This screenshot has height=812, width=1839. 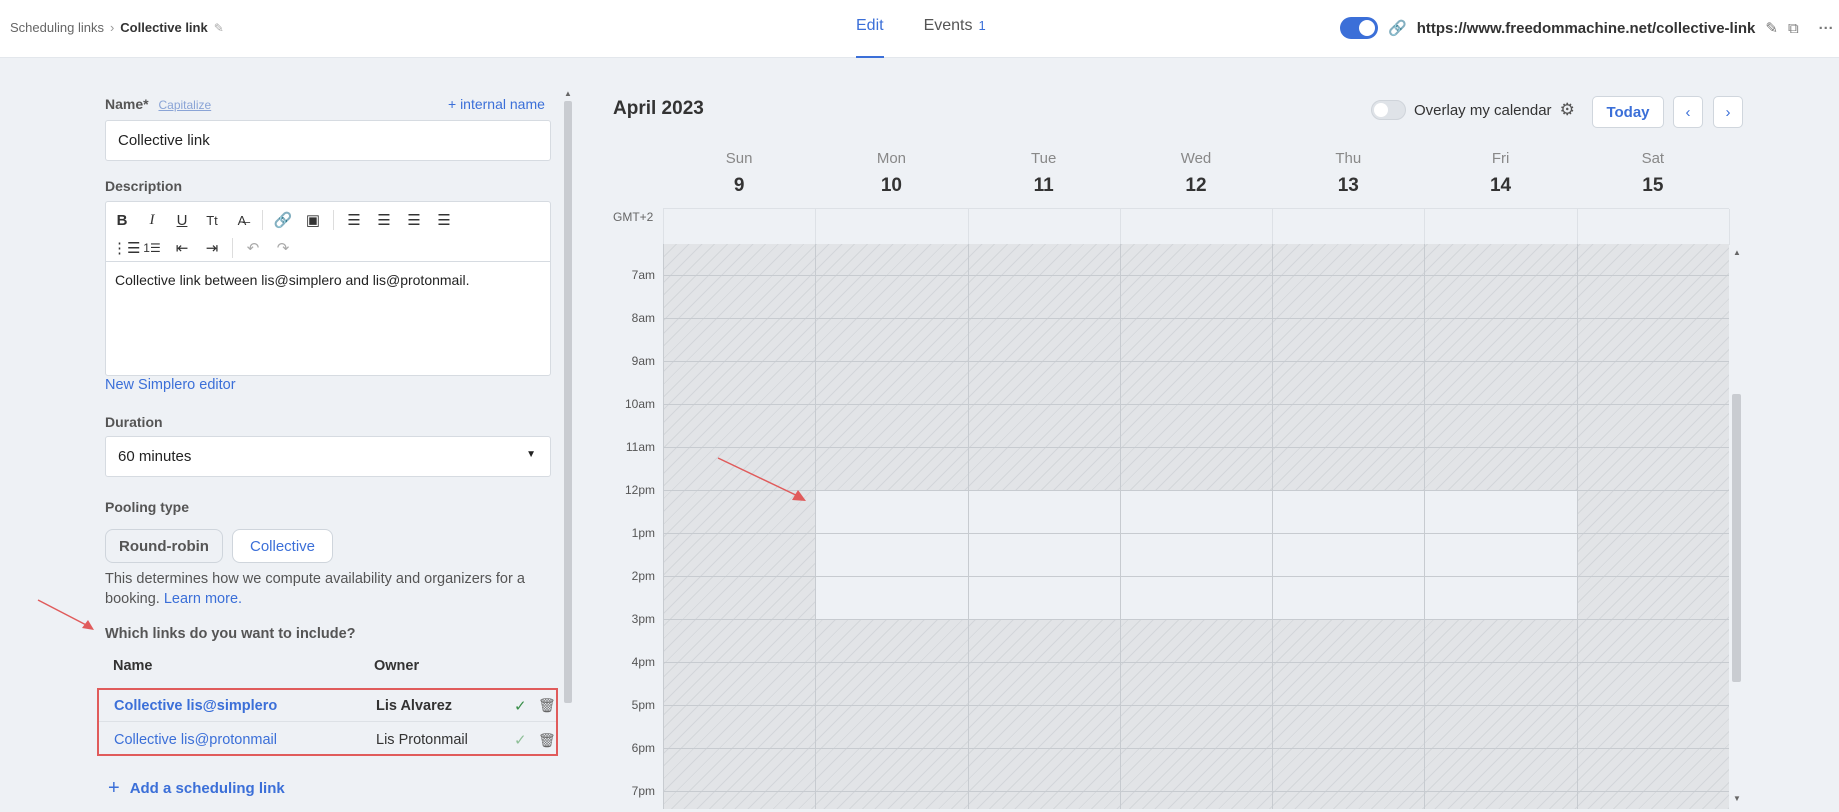 What do you see at coordinates (155, 456) in the screenshot?
I see `duration-value: 60 minutes` at bounding box center [155, 456].